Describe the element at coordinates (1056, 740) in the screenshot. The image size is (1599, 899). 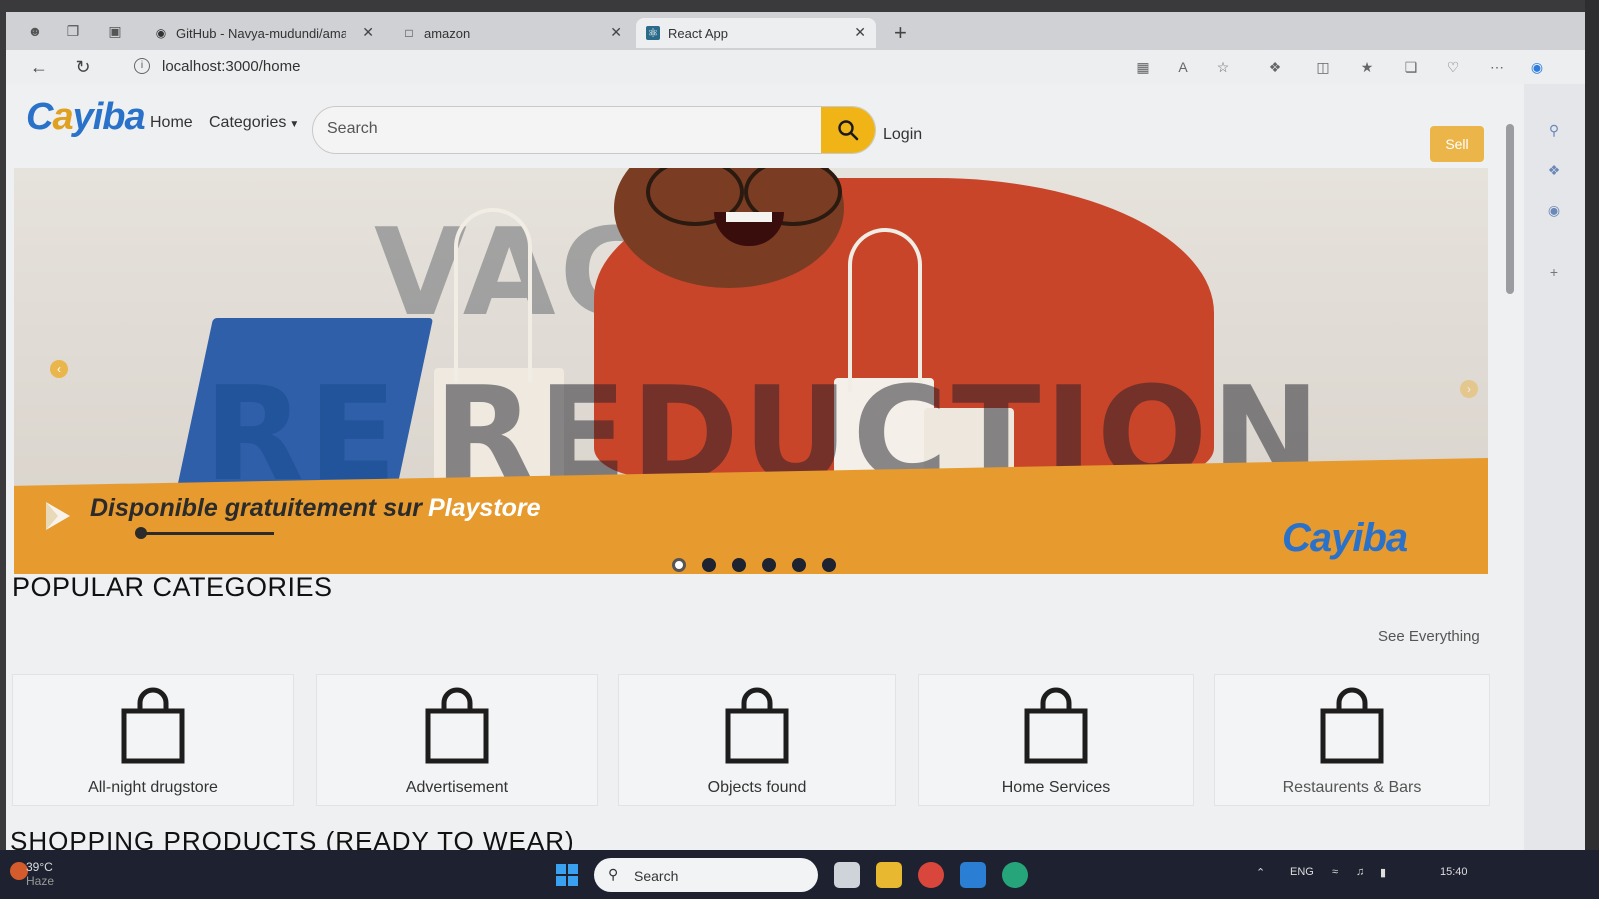
I see `category-card: Home Services` at that location.